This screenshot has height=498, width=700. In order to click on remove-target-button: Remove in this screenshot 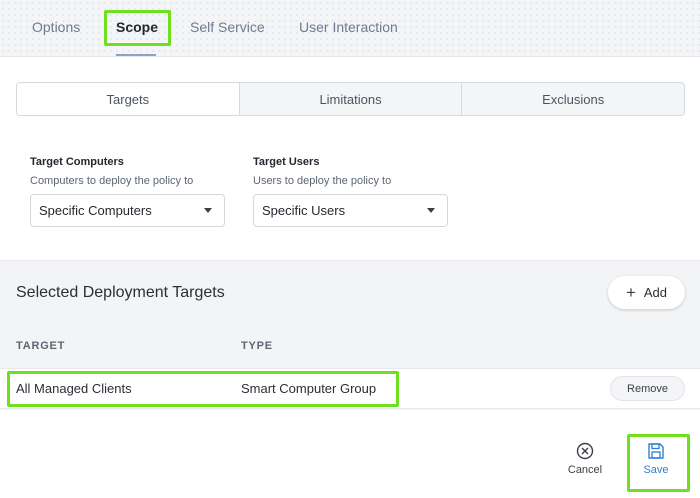, I will do `click(647, 388)`.